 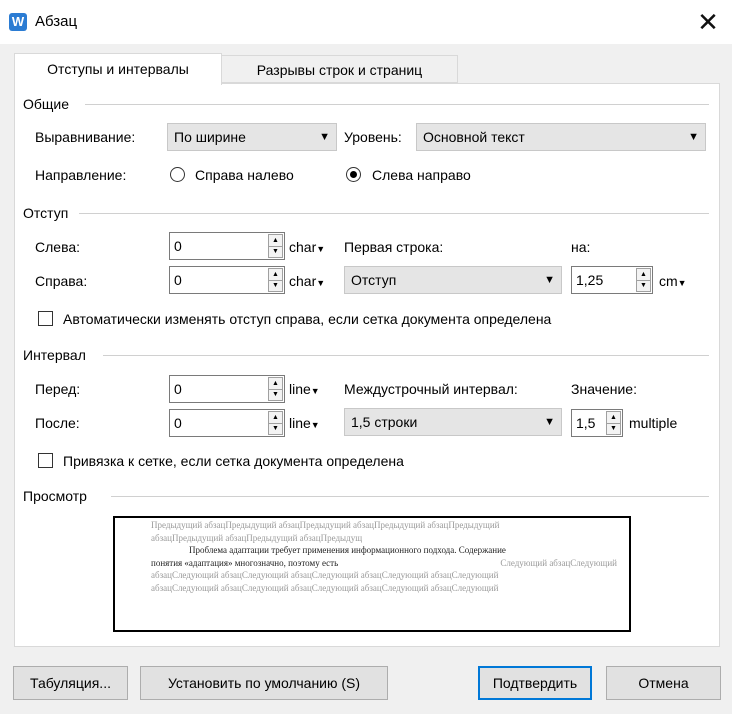 I want to click on first-line-value: Отступ, so click(x=374, y=280).